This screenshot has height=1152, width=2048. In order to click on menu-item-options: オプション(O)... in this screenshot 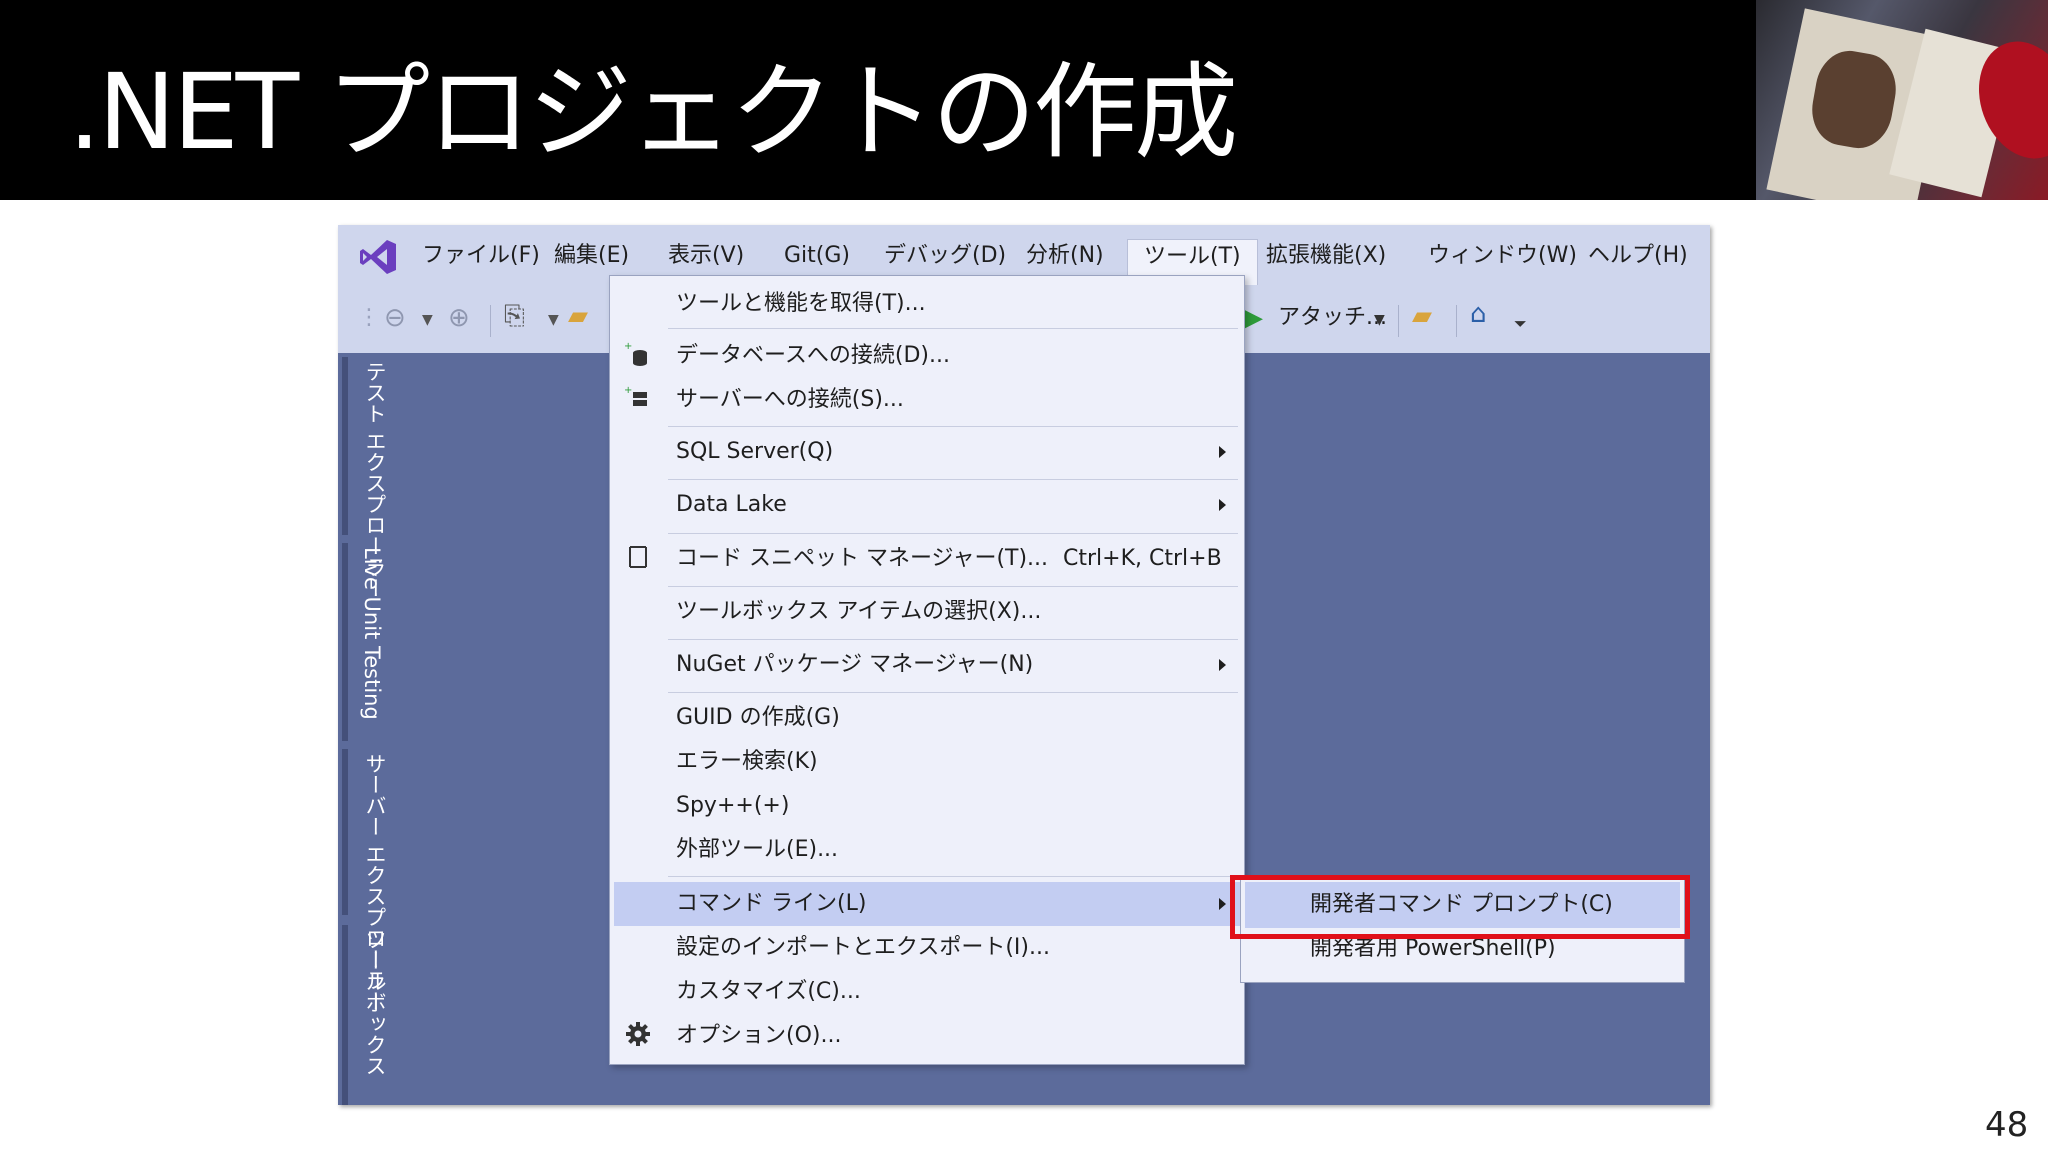, I will do `click(758, 1036)`.